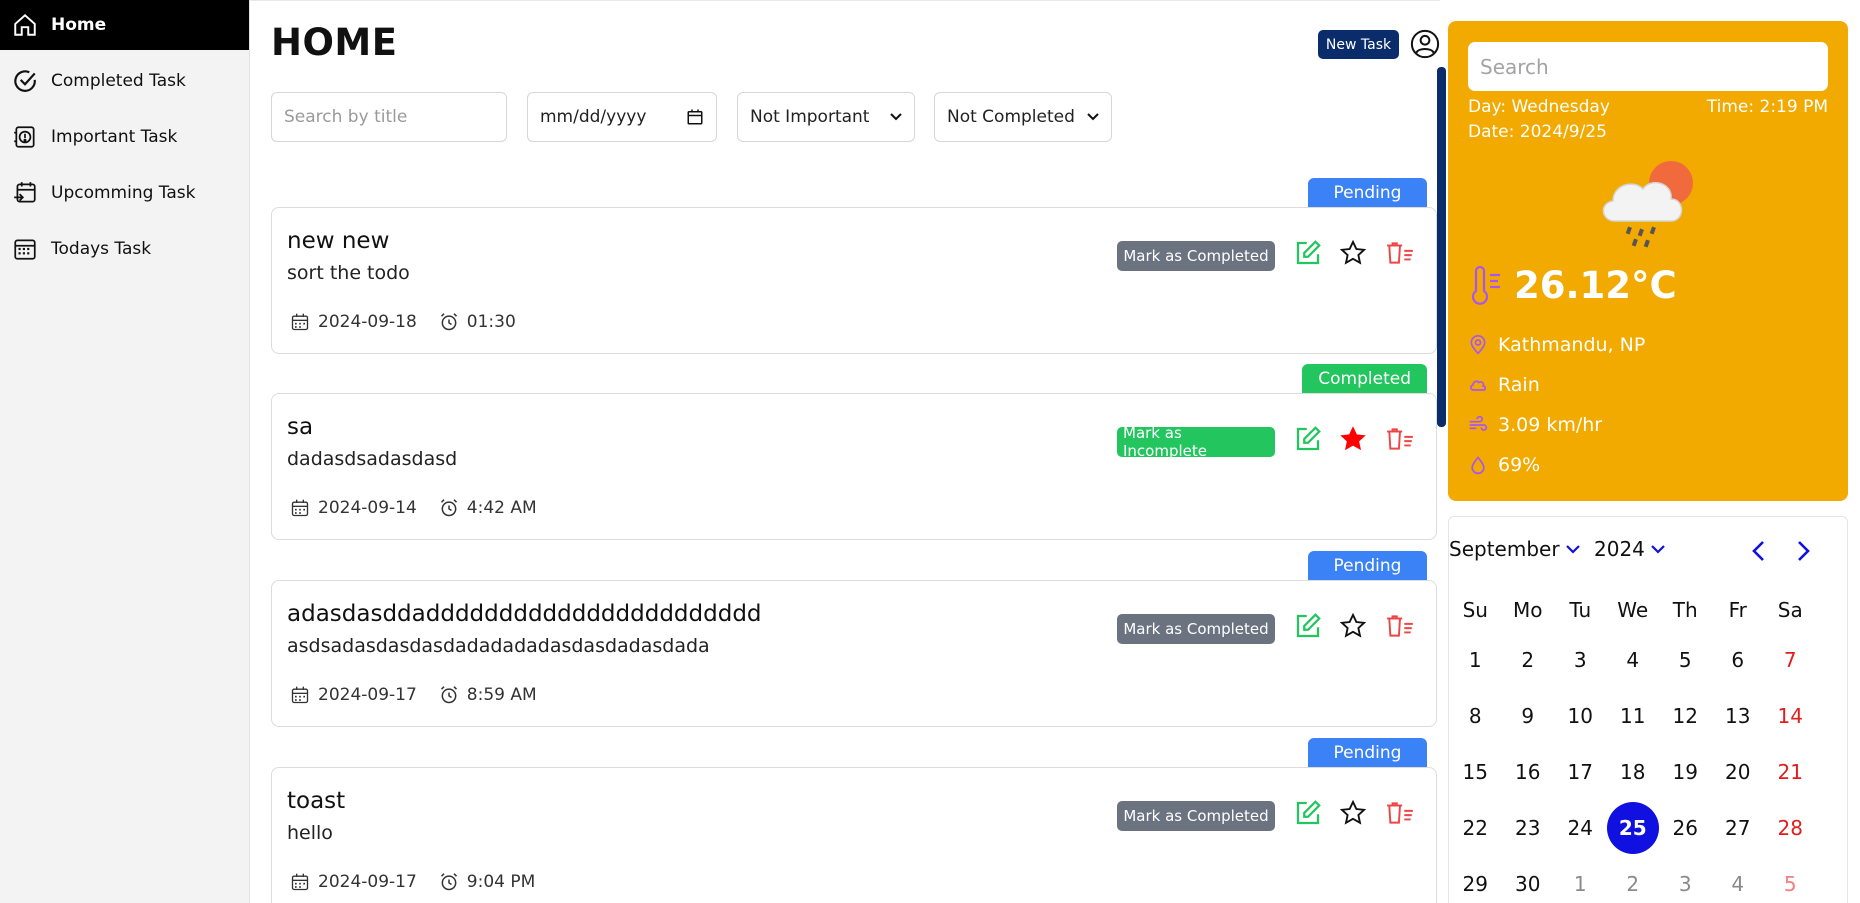  I want to click on calendar-day: 12, so click(1685, 716).